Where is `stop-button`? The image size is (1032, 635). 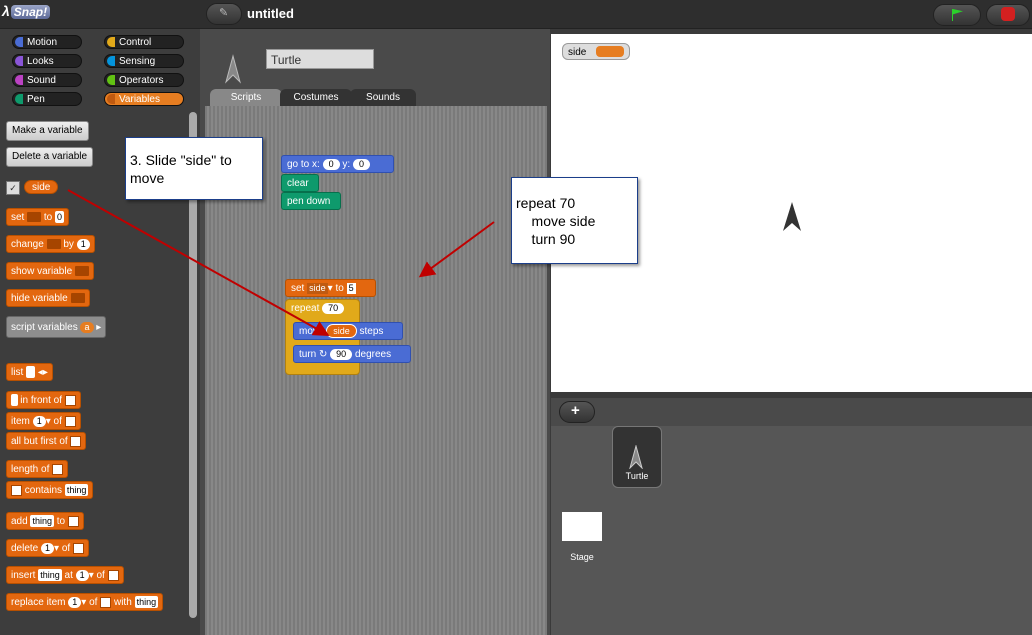
stop-button is located at coordinates (1008, 15).